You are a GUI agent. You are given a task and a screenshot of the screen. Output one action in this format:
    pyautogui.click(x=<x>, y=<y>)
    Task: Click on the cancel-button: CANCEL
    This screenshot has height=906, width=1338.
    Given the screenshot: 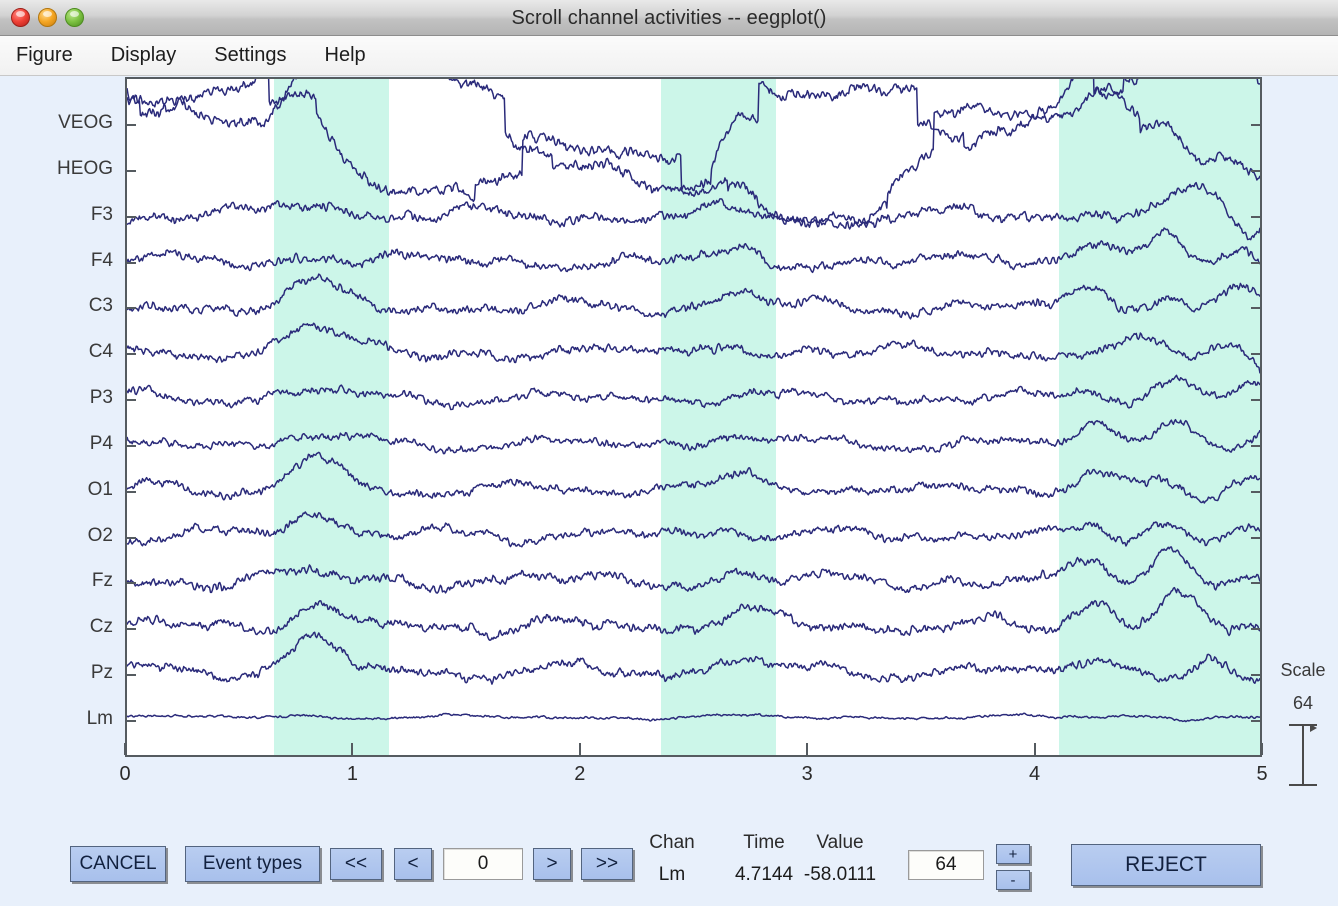 What is the action you would take?
    pyautogui.click(x=118, y=864)
    